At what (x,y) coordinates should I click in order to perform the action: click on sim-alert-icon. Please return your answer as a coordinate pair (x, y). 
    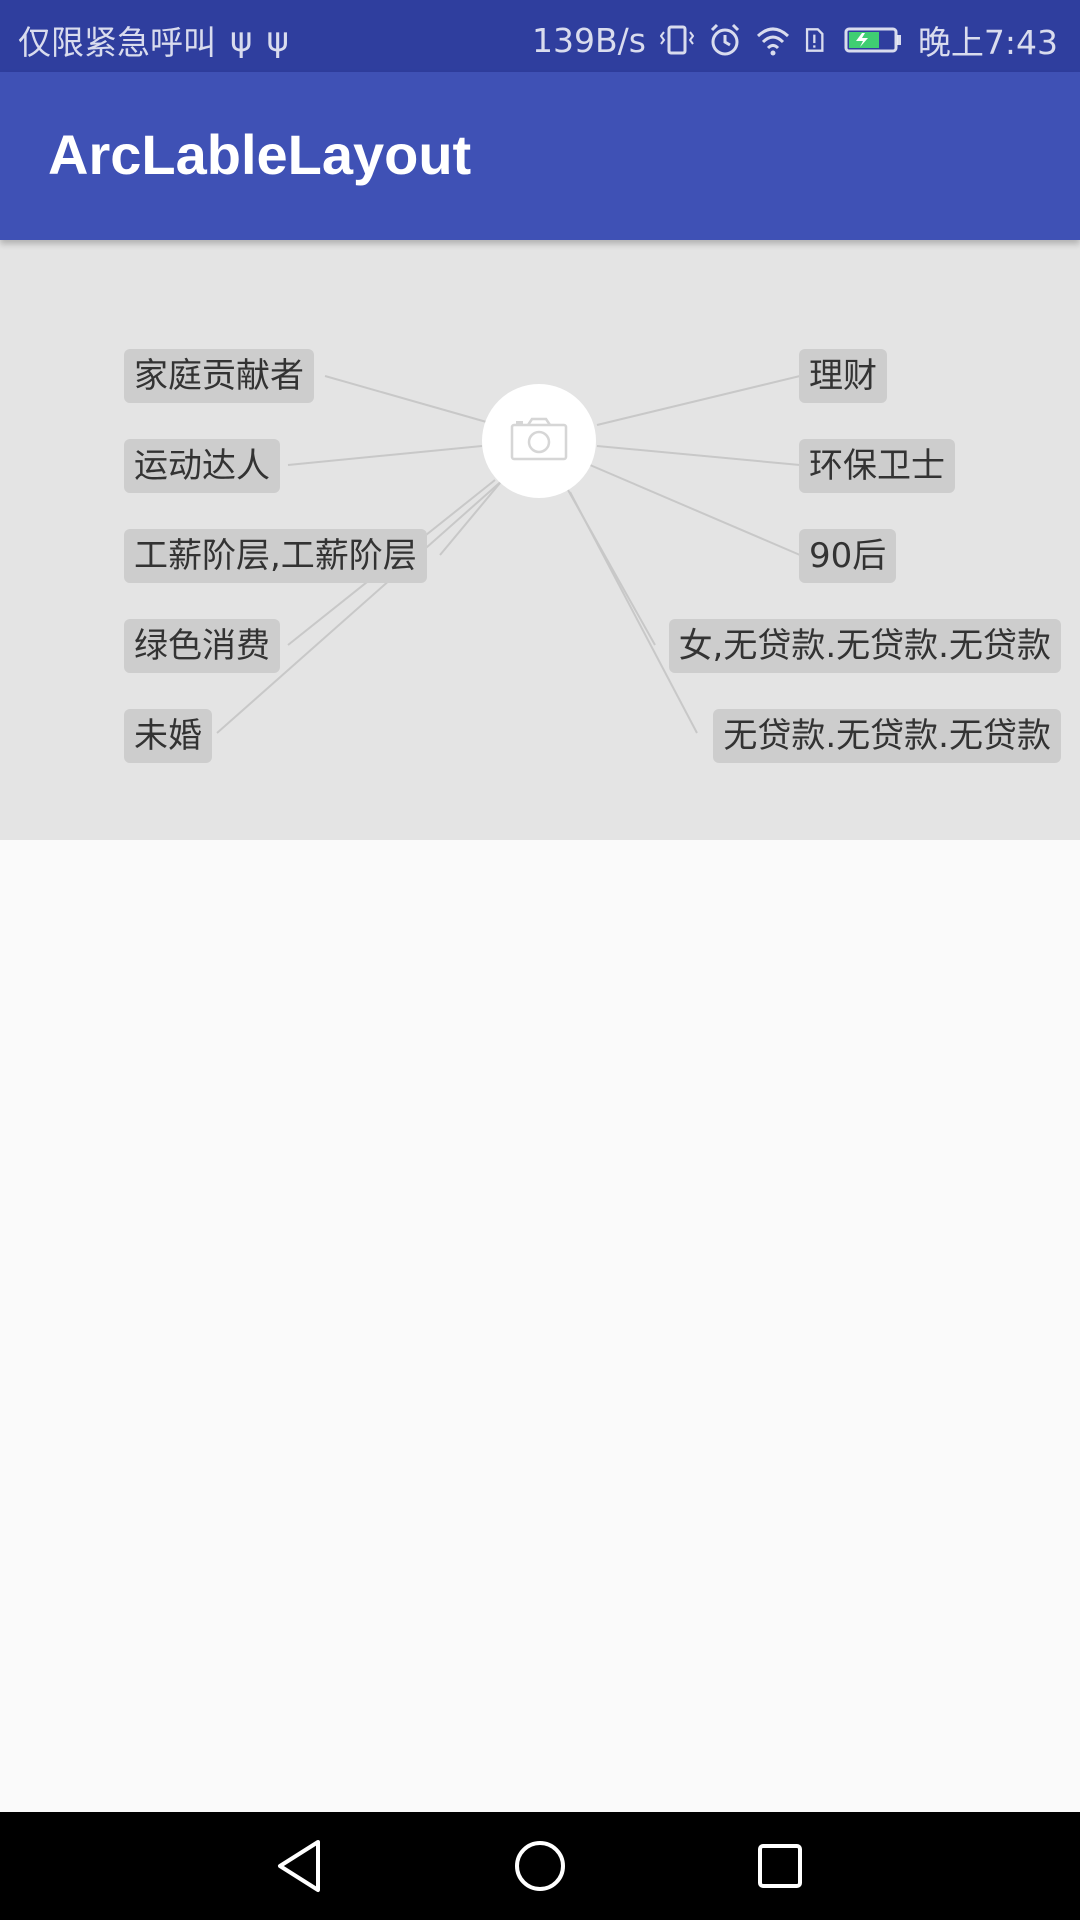
    Looking at the image, I should click on (814, 40).